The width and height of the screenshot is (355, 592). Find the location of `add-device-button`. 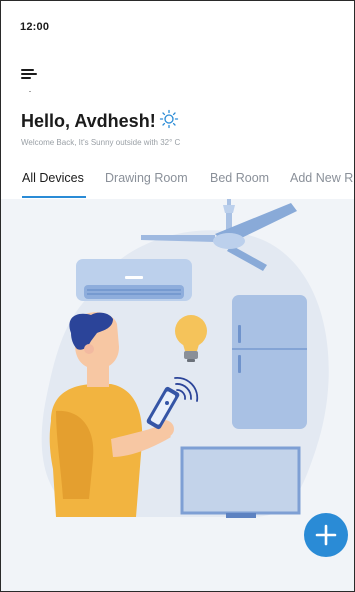

add-device-button is located at coordinates (326, 535).